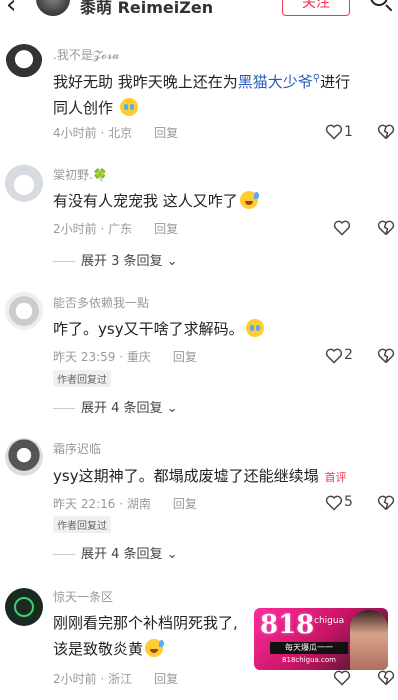 The height and width of the screenshot is (700, 398). What do you see at coordinates (80, 174) in the screenshot?
I see `comment-username: 棠初野.🍀` at bounding box center [80, 174].